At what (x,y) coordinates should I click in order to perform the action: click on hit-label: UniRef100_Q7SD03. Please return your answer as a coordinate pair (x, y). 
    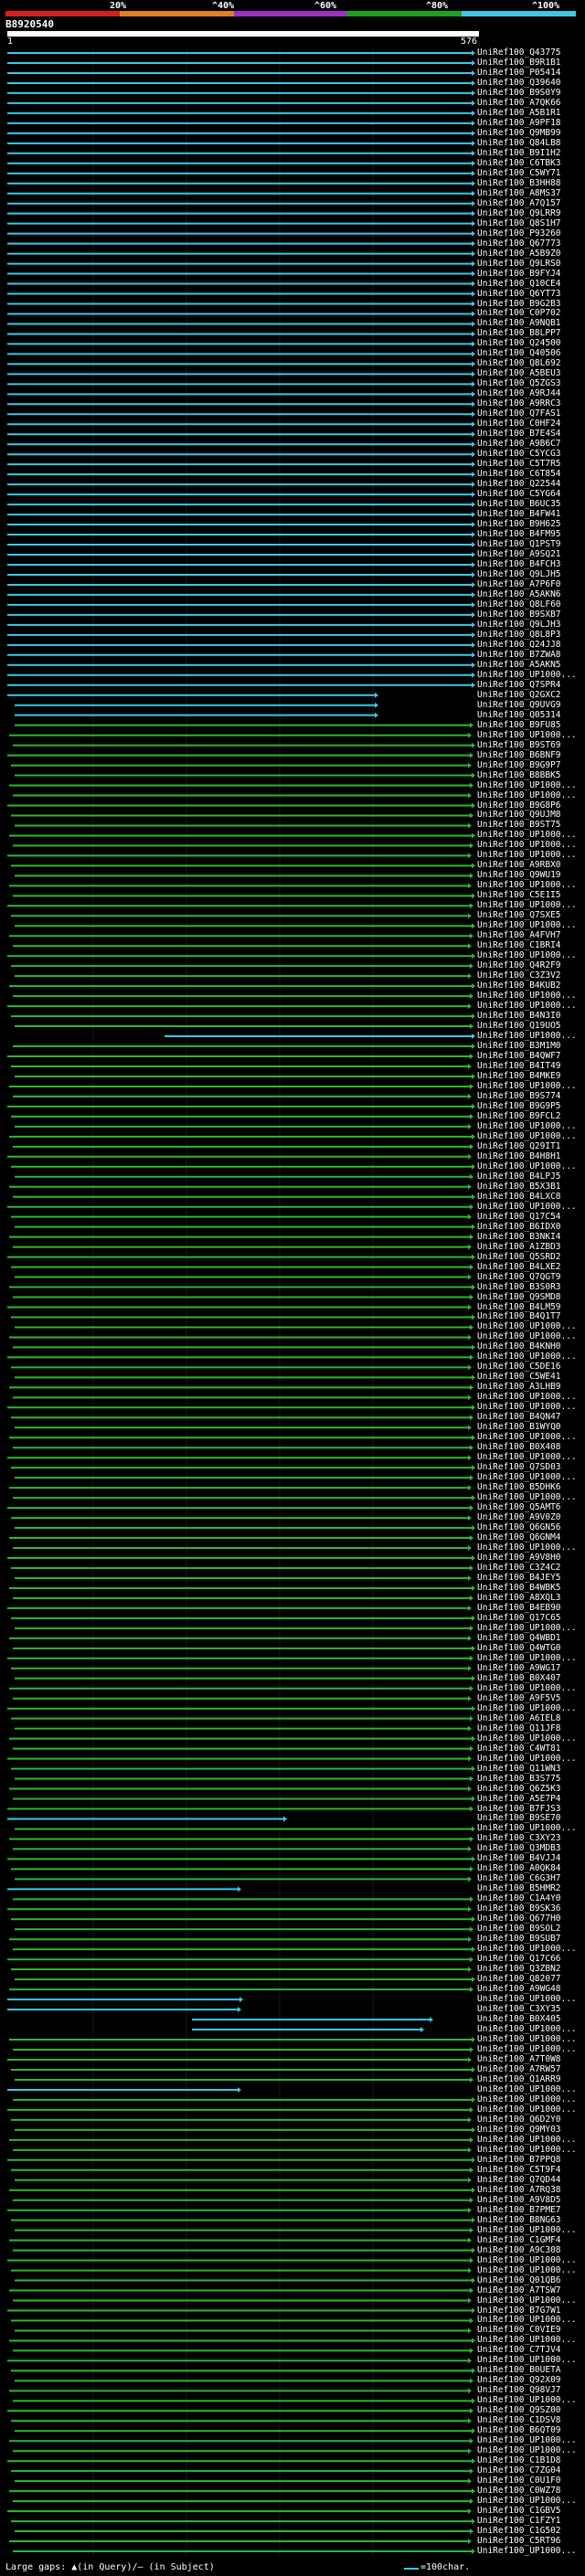
    Looking at the image, I should click on (531, 1467).